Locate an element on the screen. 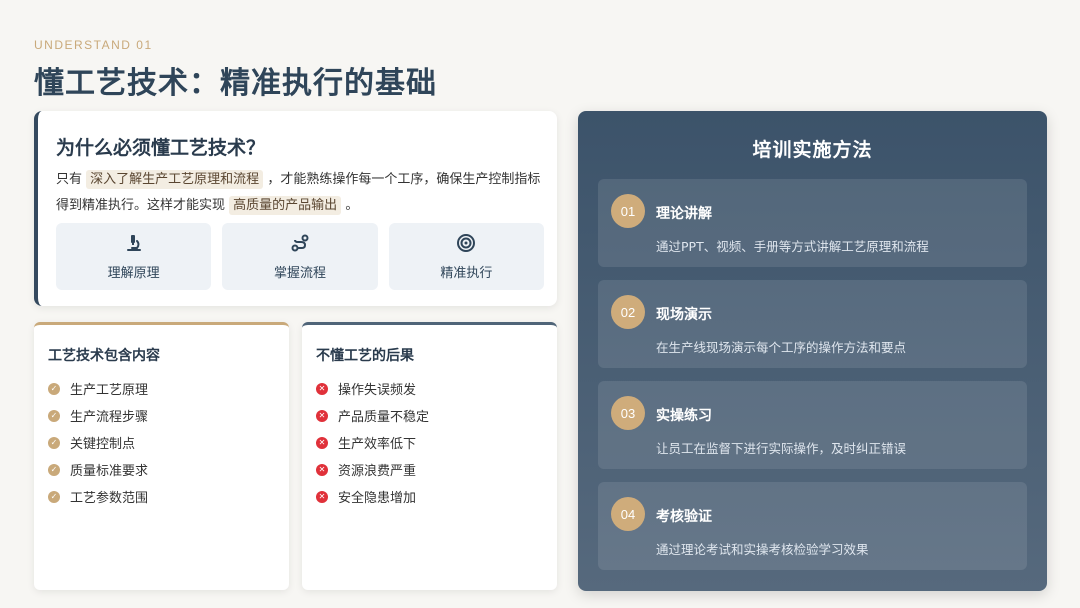 The height and width of the screenshot is (608, 1080). step-number-badge: 04 is located at coordinates (628, 514).